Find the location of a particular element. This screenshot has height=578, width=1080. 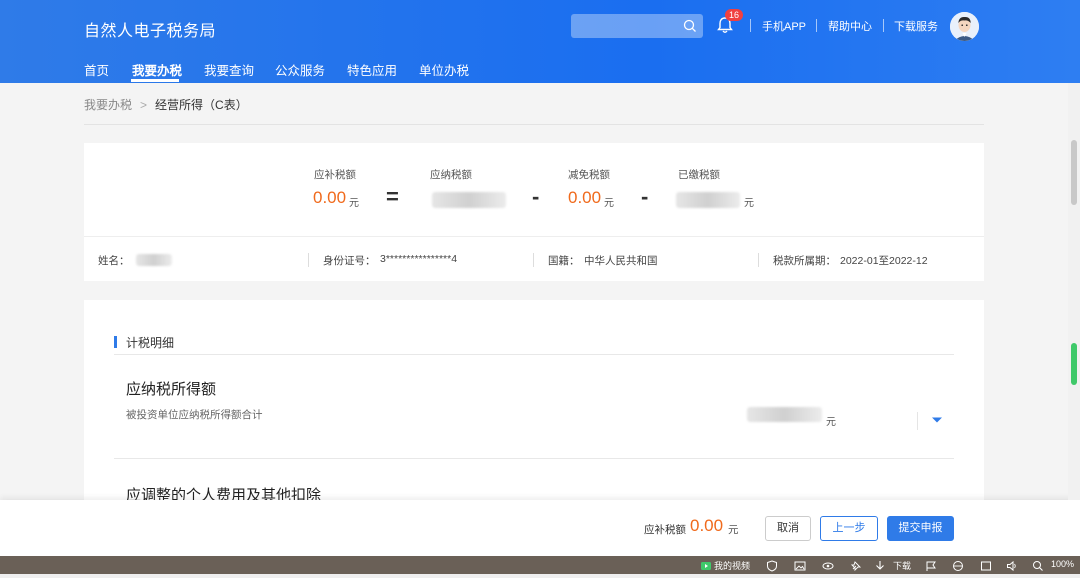

breadcrumb-current: 经营所得（C表） is located at coordinates (201, 105).